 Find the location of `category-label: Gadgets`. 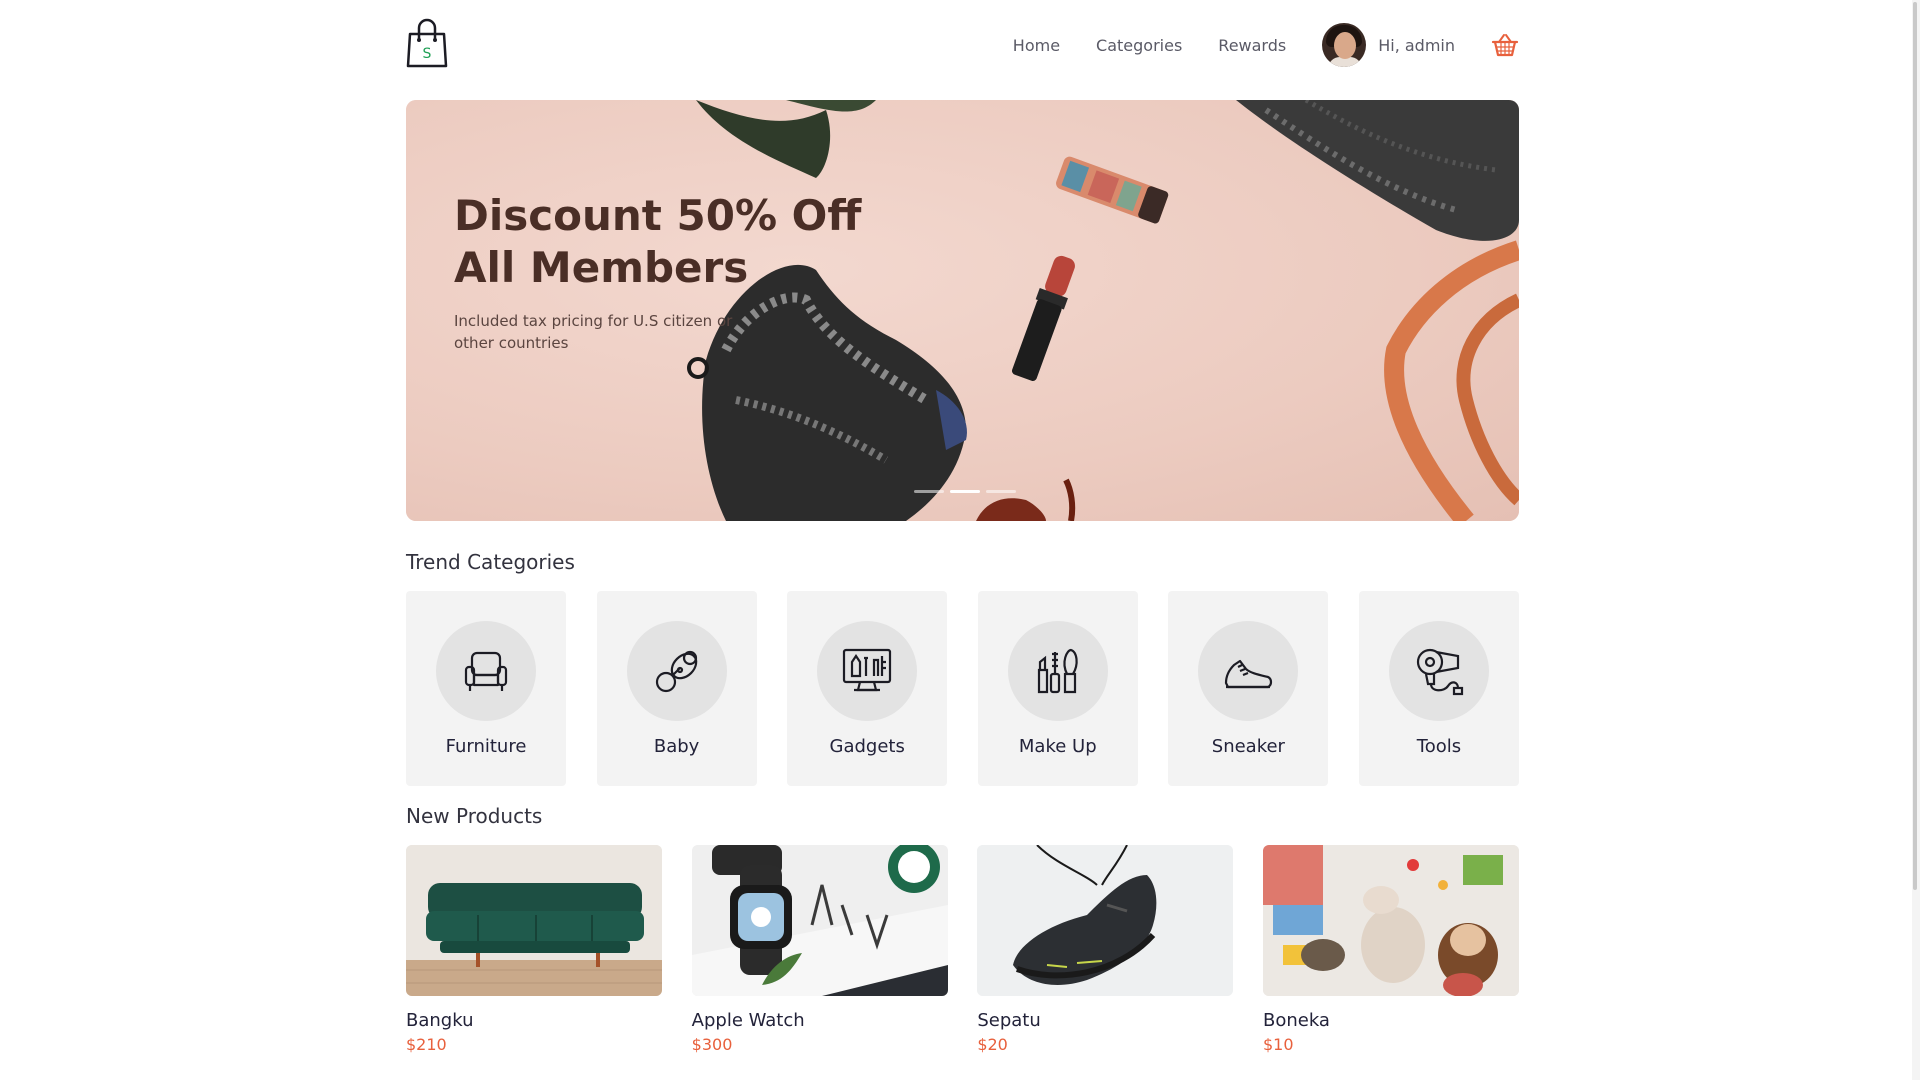

category-label: Gadgets is located at coordinates (867, 746).